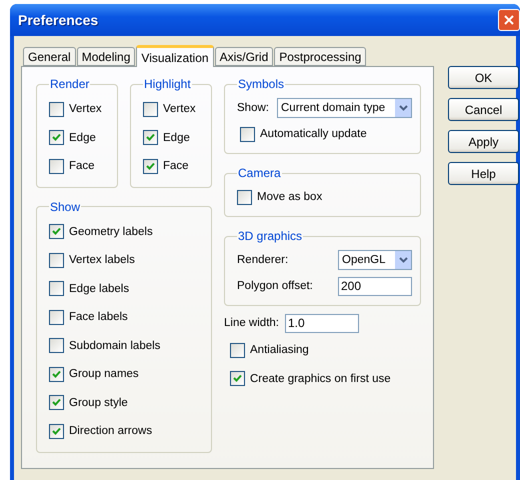 The width and height of the screenshot is (520, 480). Describe the element at coordinates (483, 109) in the screenshot. I see `dialog-button: Cancel` at that location.